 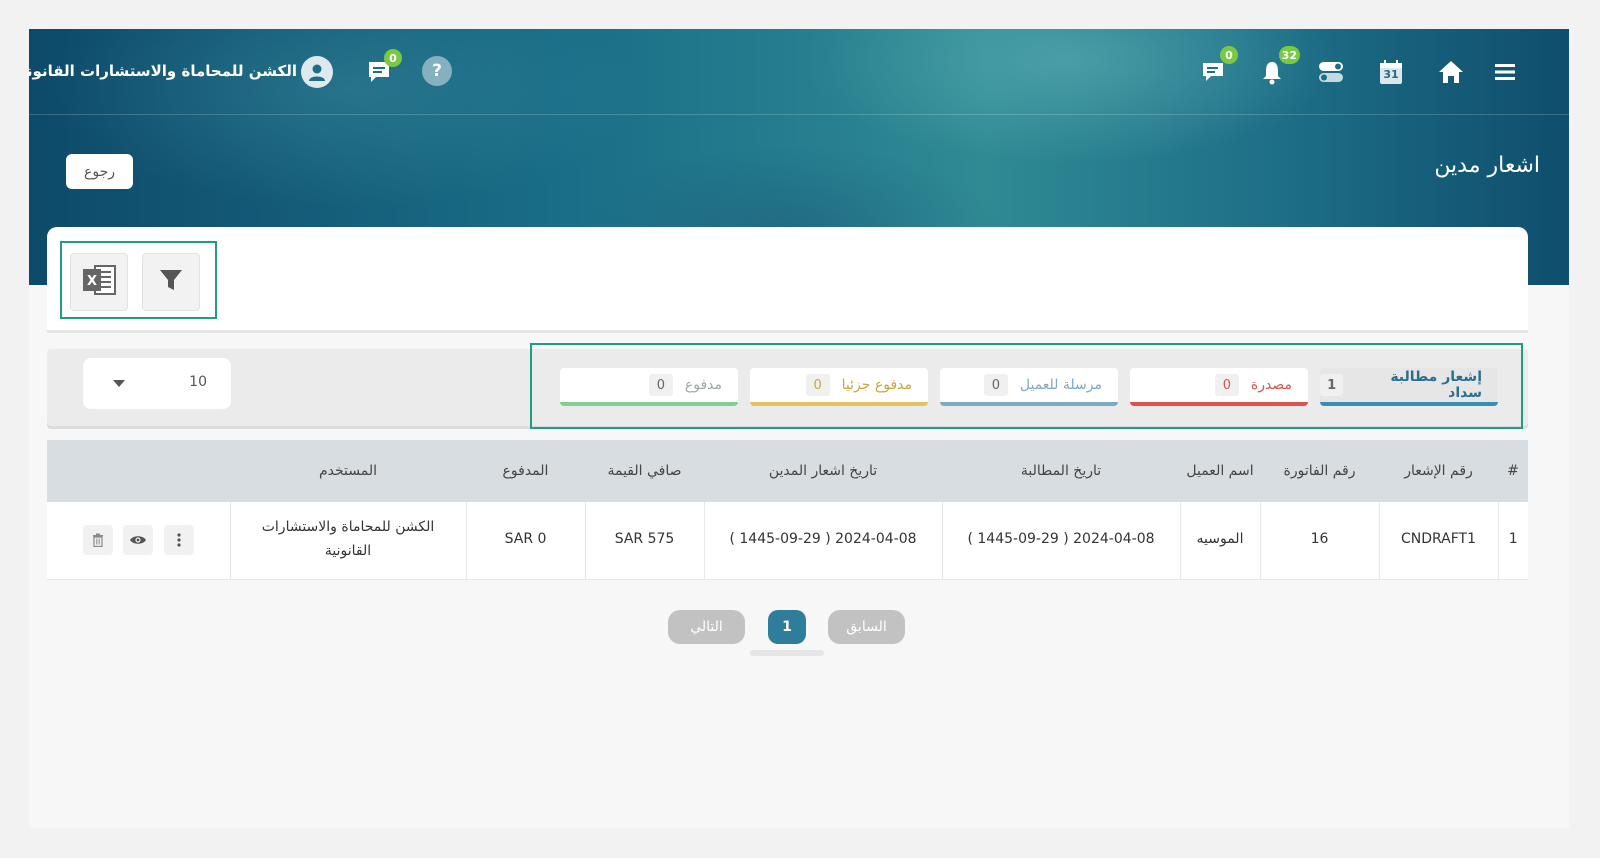 I want to click on filter-icon, so click(x=171, y=282).